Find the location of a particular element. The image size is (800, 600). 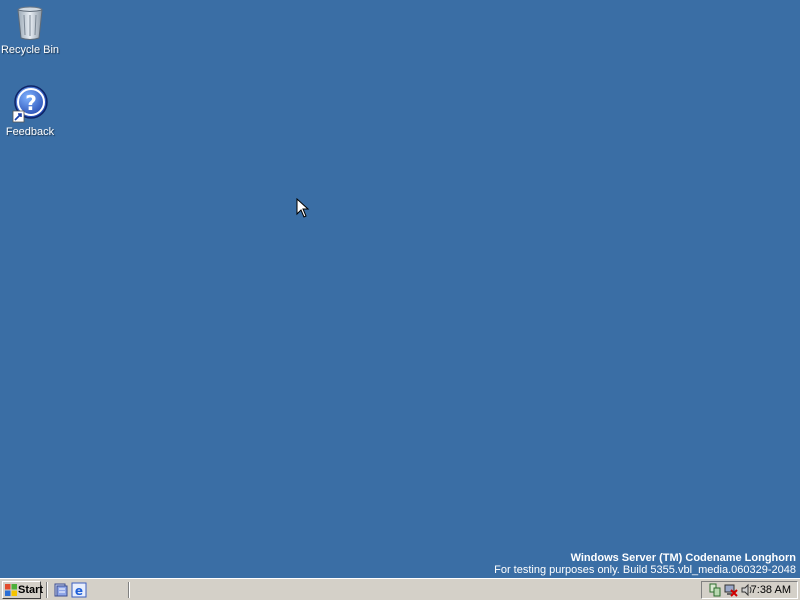

feedback-label: Feedback is located at coordinates (30, 132).